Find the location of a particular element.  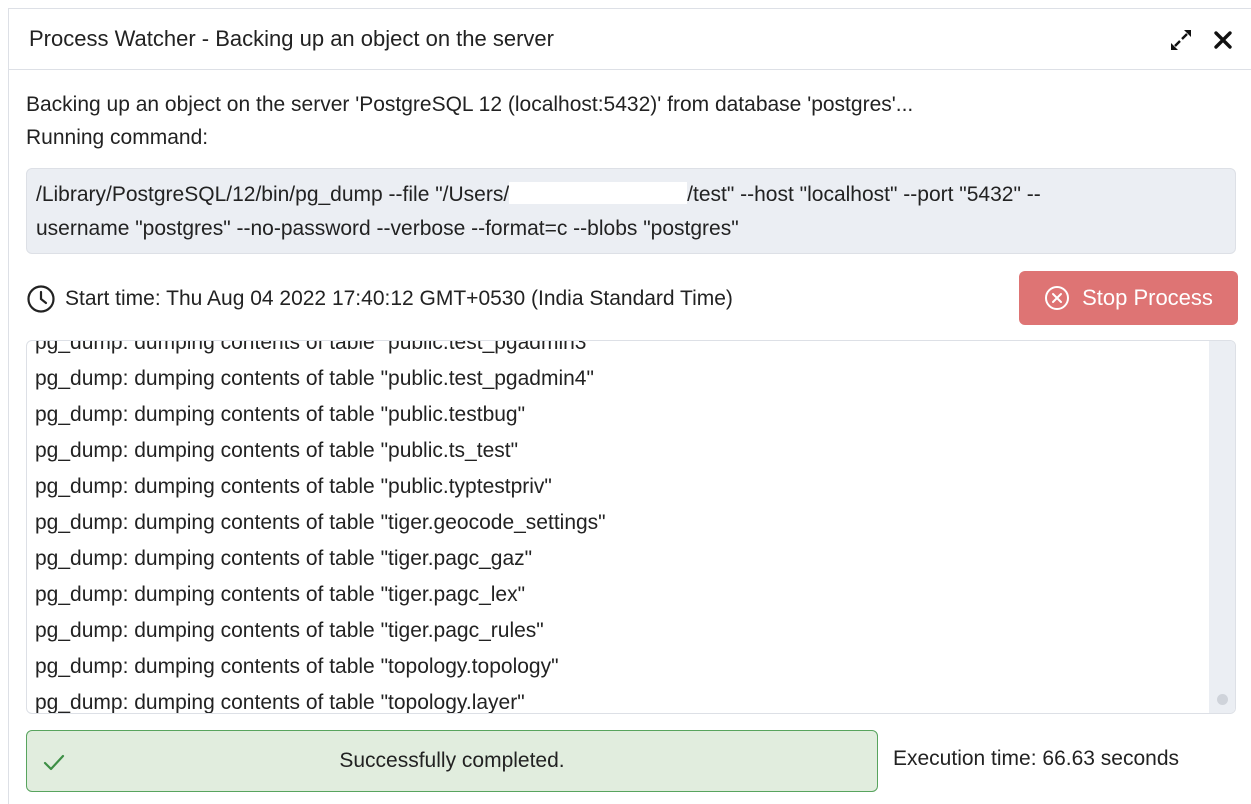

redacted-username is located at coordinates (598, 193).